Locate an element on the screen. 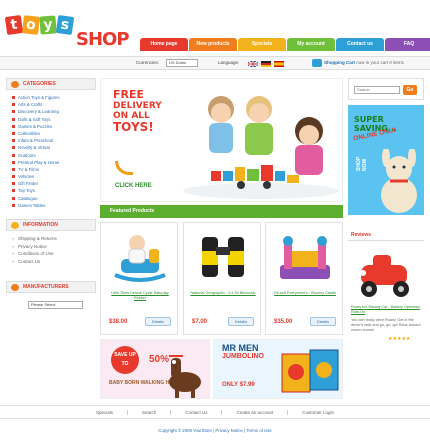  footer-link-specials: Specials is located at coordinates (105, 412).